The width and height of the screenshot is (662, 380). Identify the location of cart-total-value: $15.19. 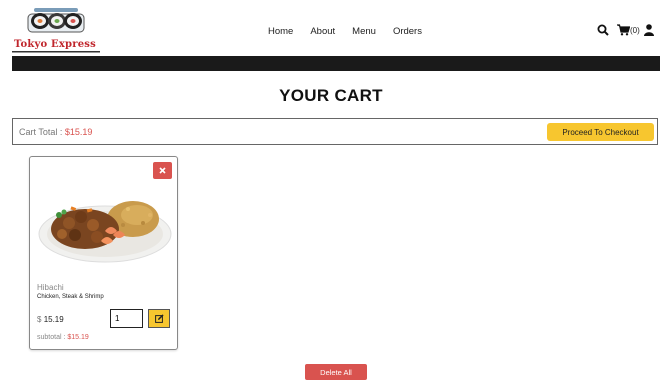
(78, 132).